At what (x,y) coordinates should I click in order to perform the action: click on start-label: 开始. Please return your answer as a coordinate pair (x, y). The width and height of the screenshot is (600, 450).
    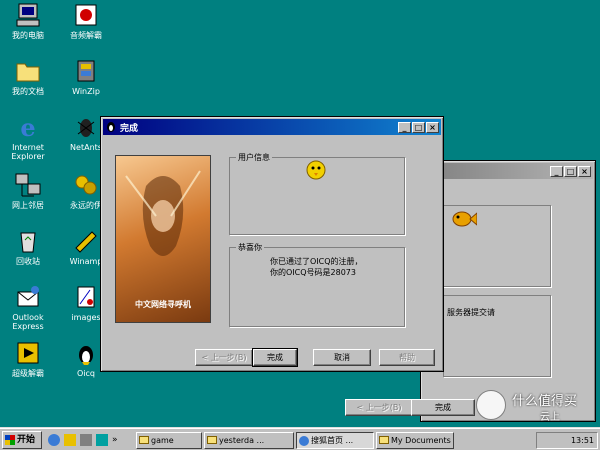
    Looking at the image, I should click on (26, 440).